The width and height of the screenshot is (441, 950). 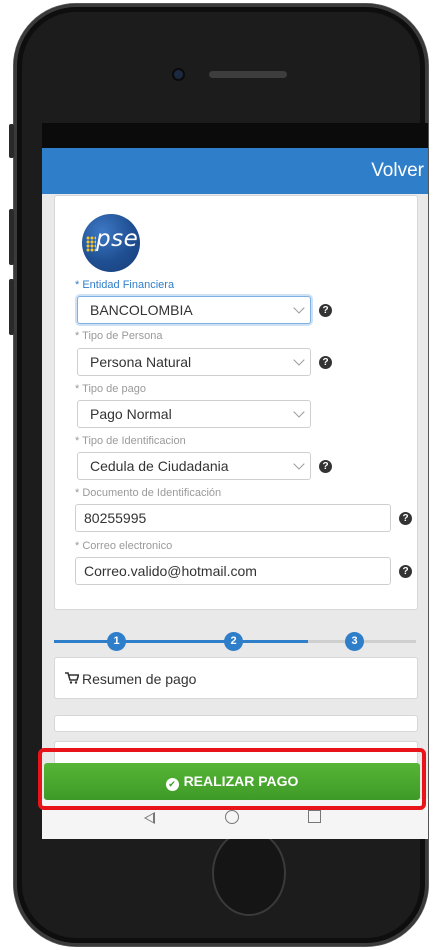 I want to click on tipo-pago-label: * Tipo de pago, so click(x=110, y=389).